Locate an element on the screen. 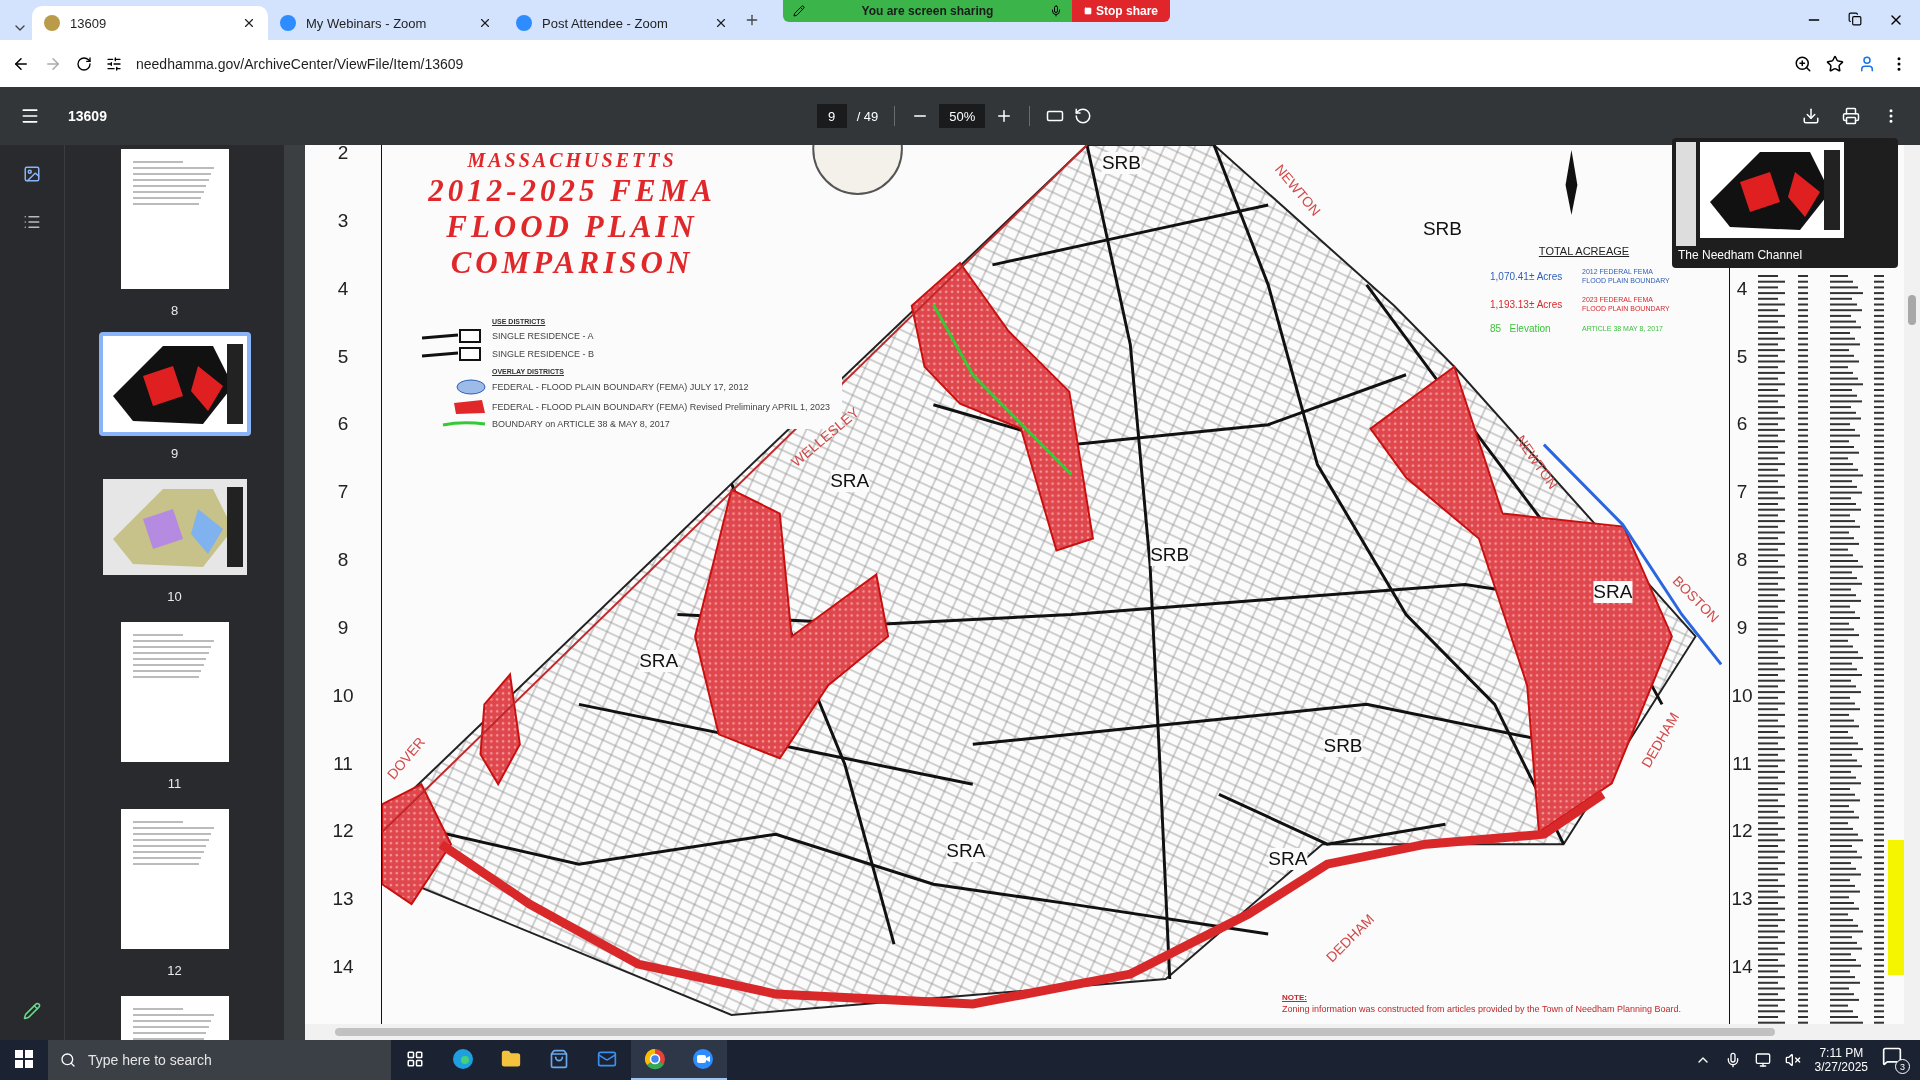  page-number: 8 is located at coordinates (174, 310).